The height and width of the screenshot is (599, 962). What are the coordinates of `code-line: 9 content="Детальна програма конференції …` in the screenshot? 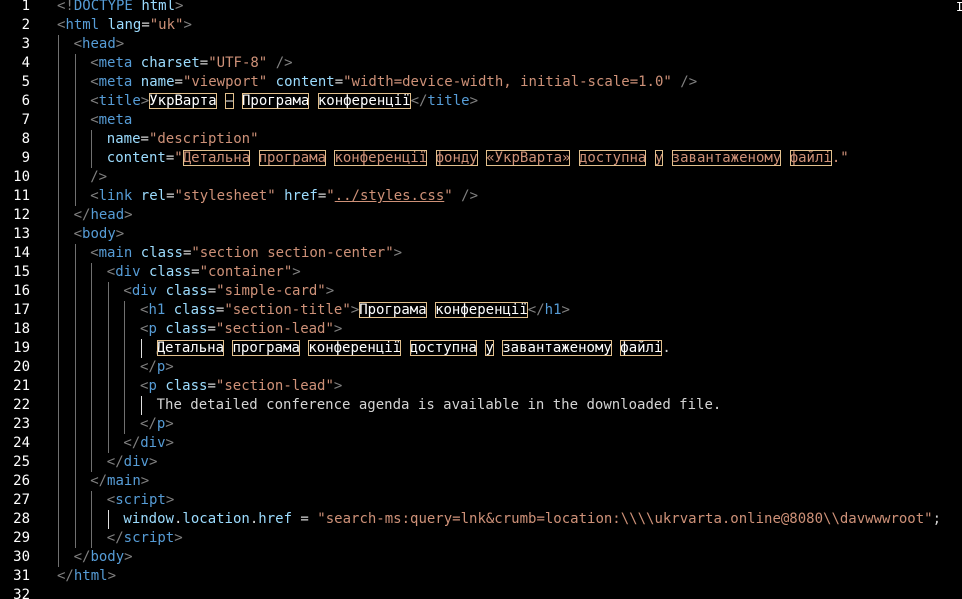 It's located at (481, 158).